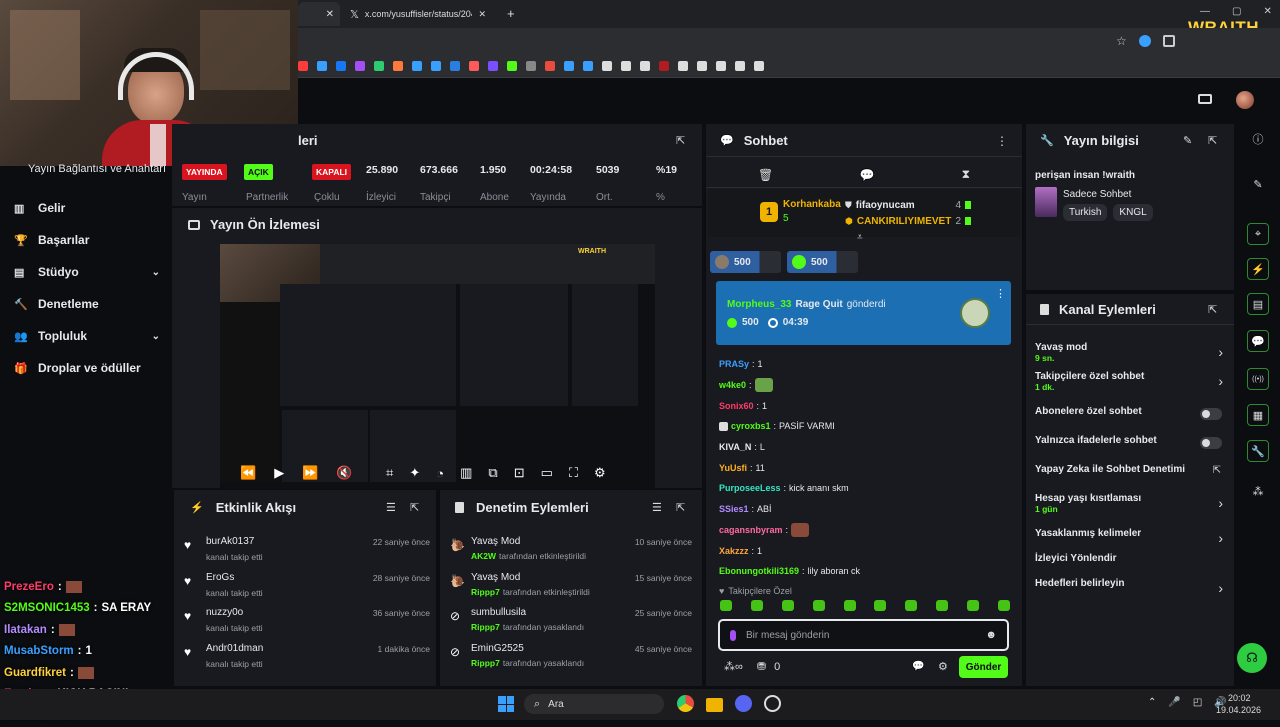  I want to click on leader-name: CANKIRILIYIMEVET, so click(904, 221).